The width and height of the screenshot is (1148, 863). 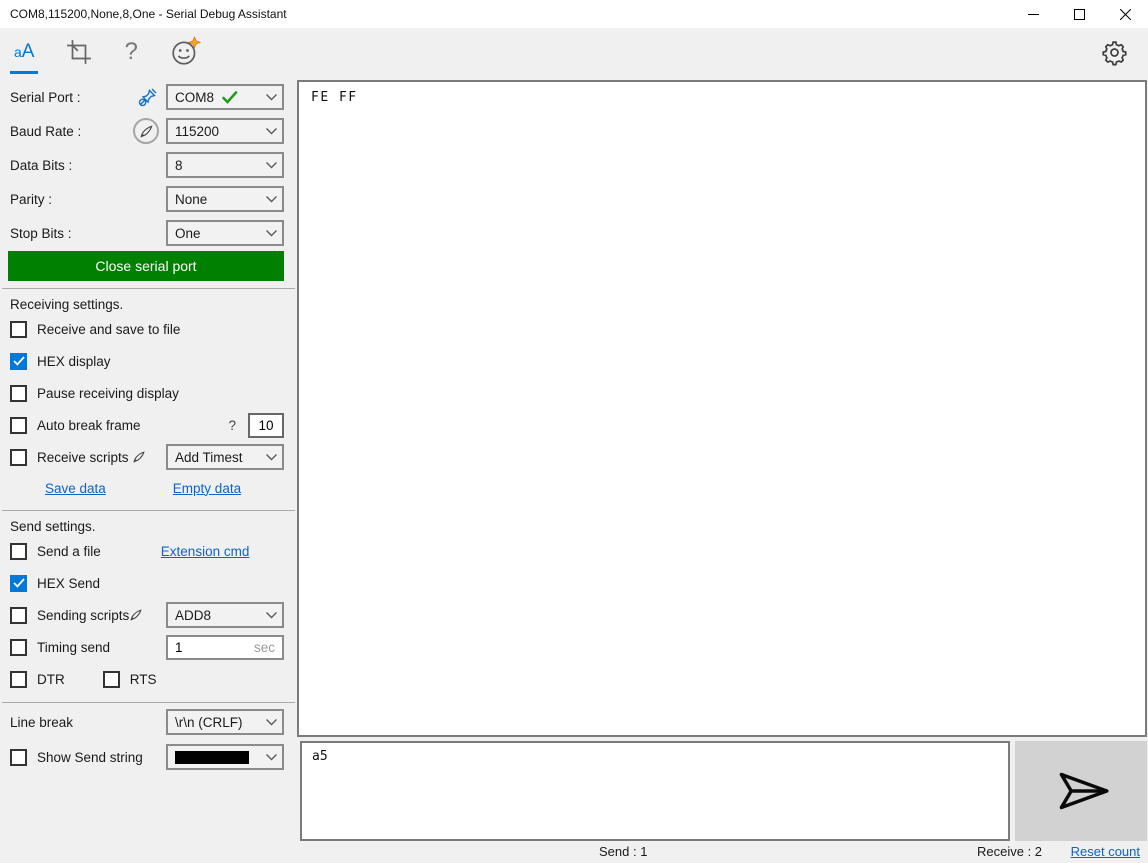 What do you see at coordinates (214, 647) in the screenshot?
I see `timing-send-input` at bounding box center [214, 647].